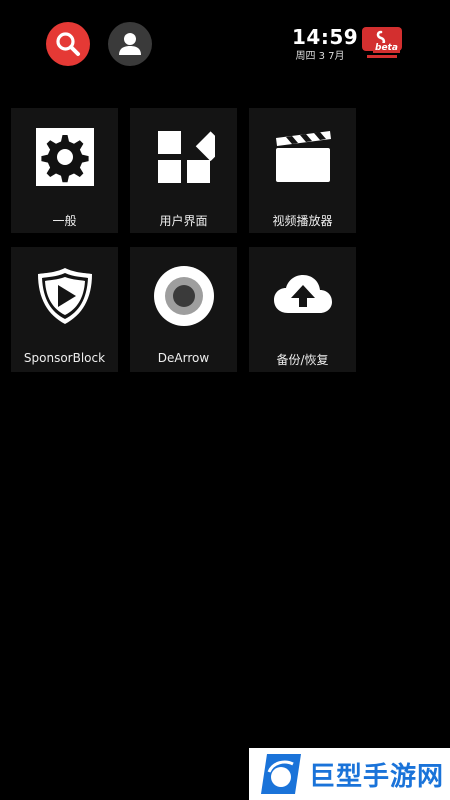  I want to click on tile-video-player: 视频播放器, so click(302, 170).